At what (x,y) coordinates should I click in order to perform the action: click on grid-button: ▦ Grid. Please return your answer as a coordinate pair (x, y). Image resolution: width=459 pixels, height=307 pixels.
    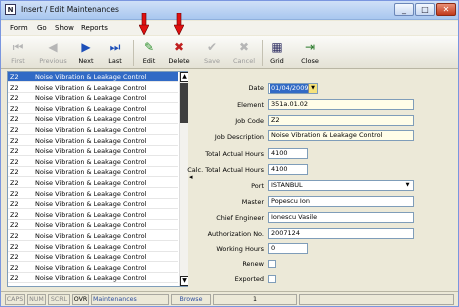
    Looking at the image, I should click on (277, 53).